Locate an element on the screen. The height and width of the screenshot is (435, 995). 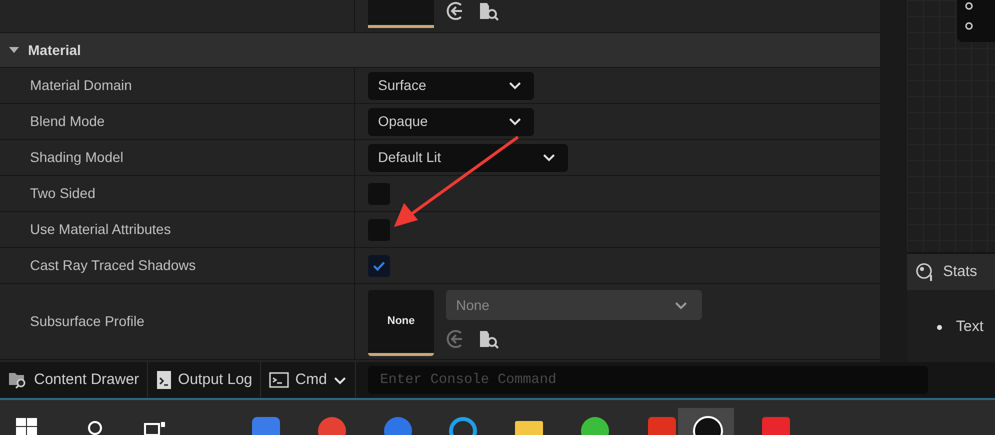
bottom-tab: Cmd is located at coordinates (308, 380).